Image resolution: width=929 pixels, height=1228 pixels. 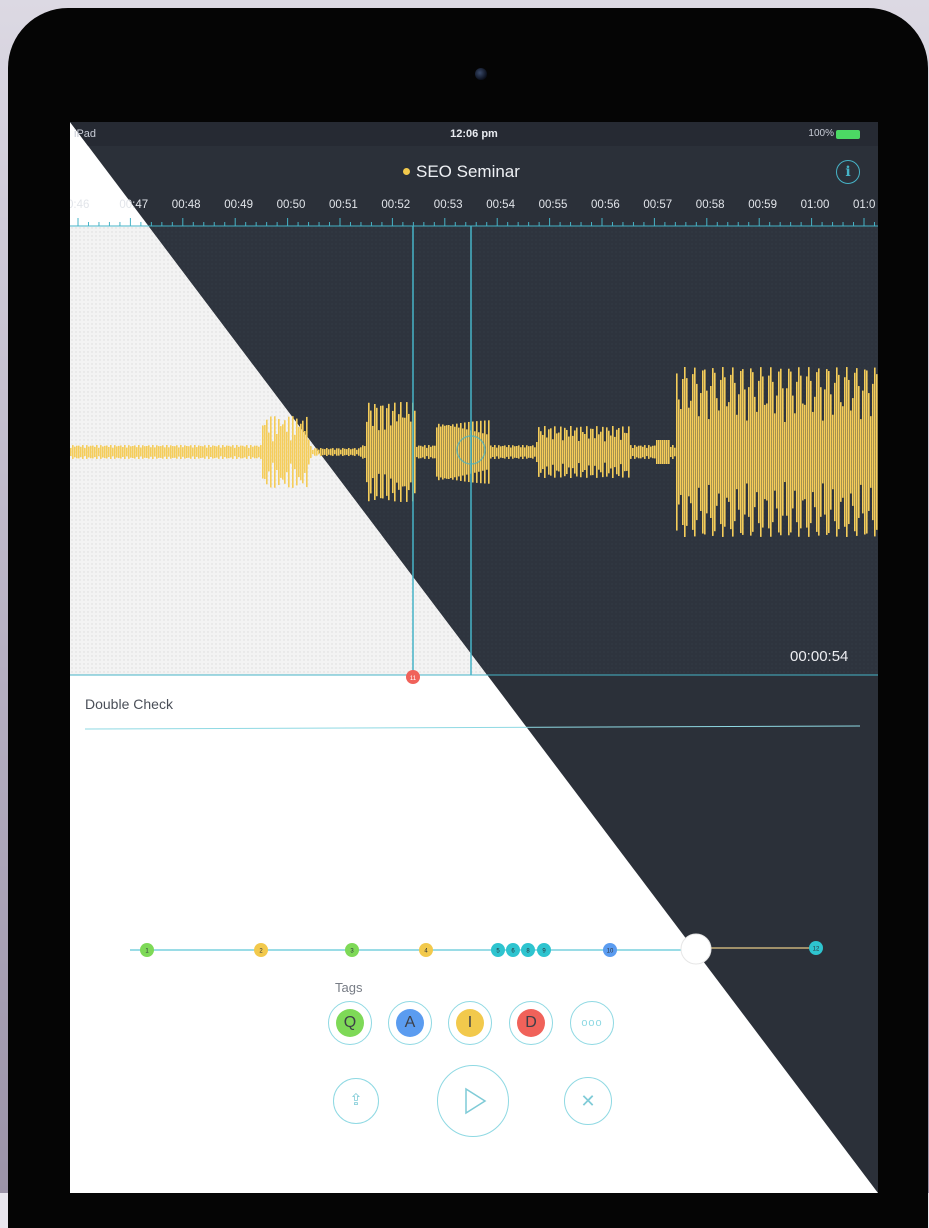 I want to click on tag-button-label: Q, so click(x=350, y=1023).